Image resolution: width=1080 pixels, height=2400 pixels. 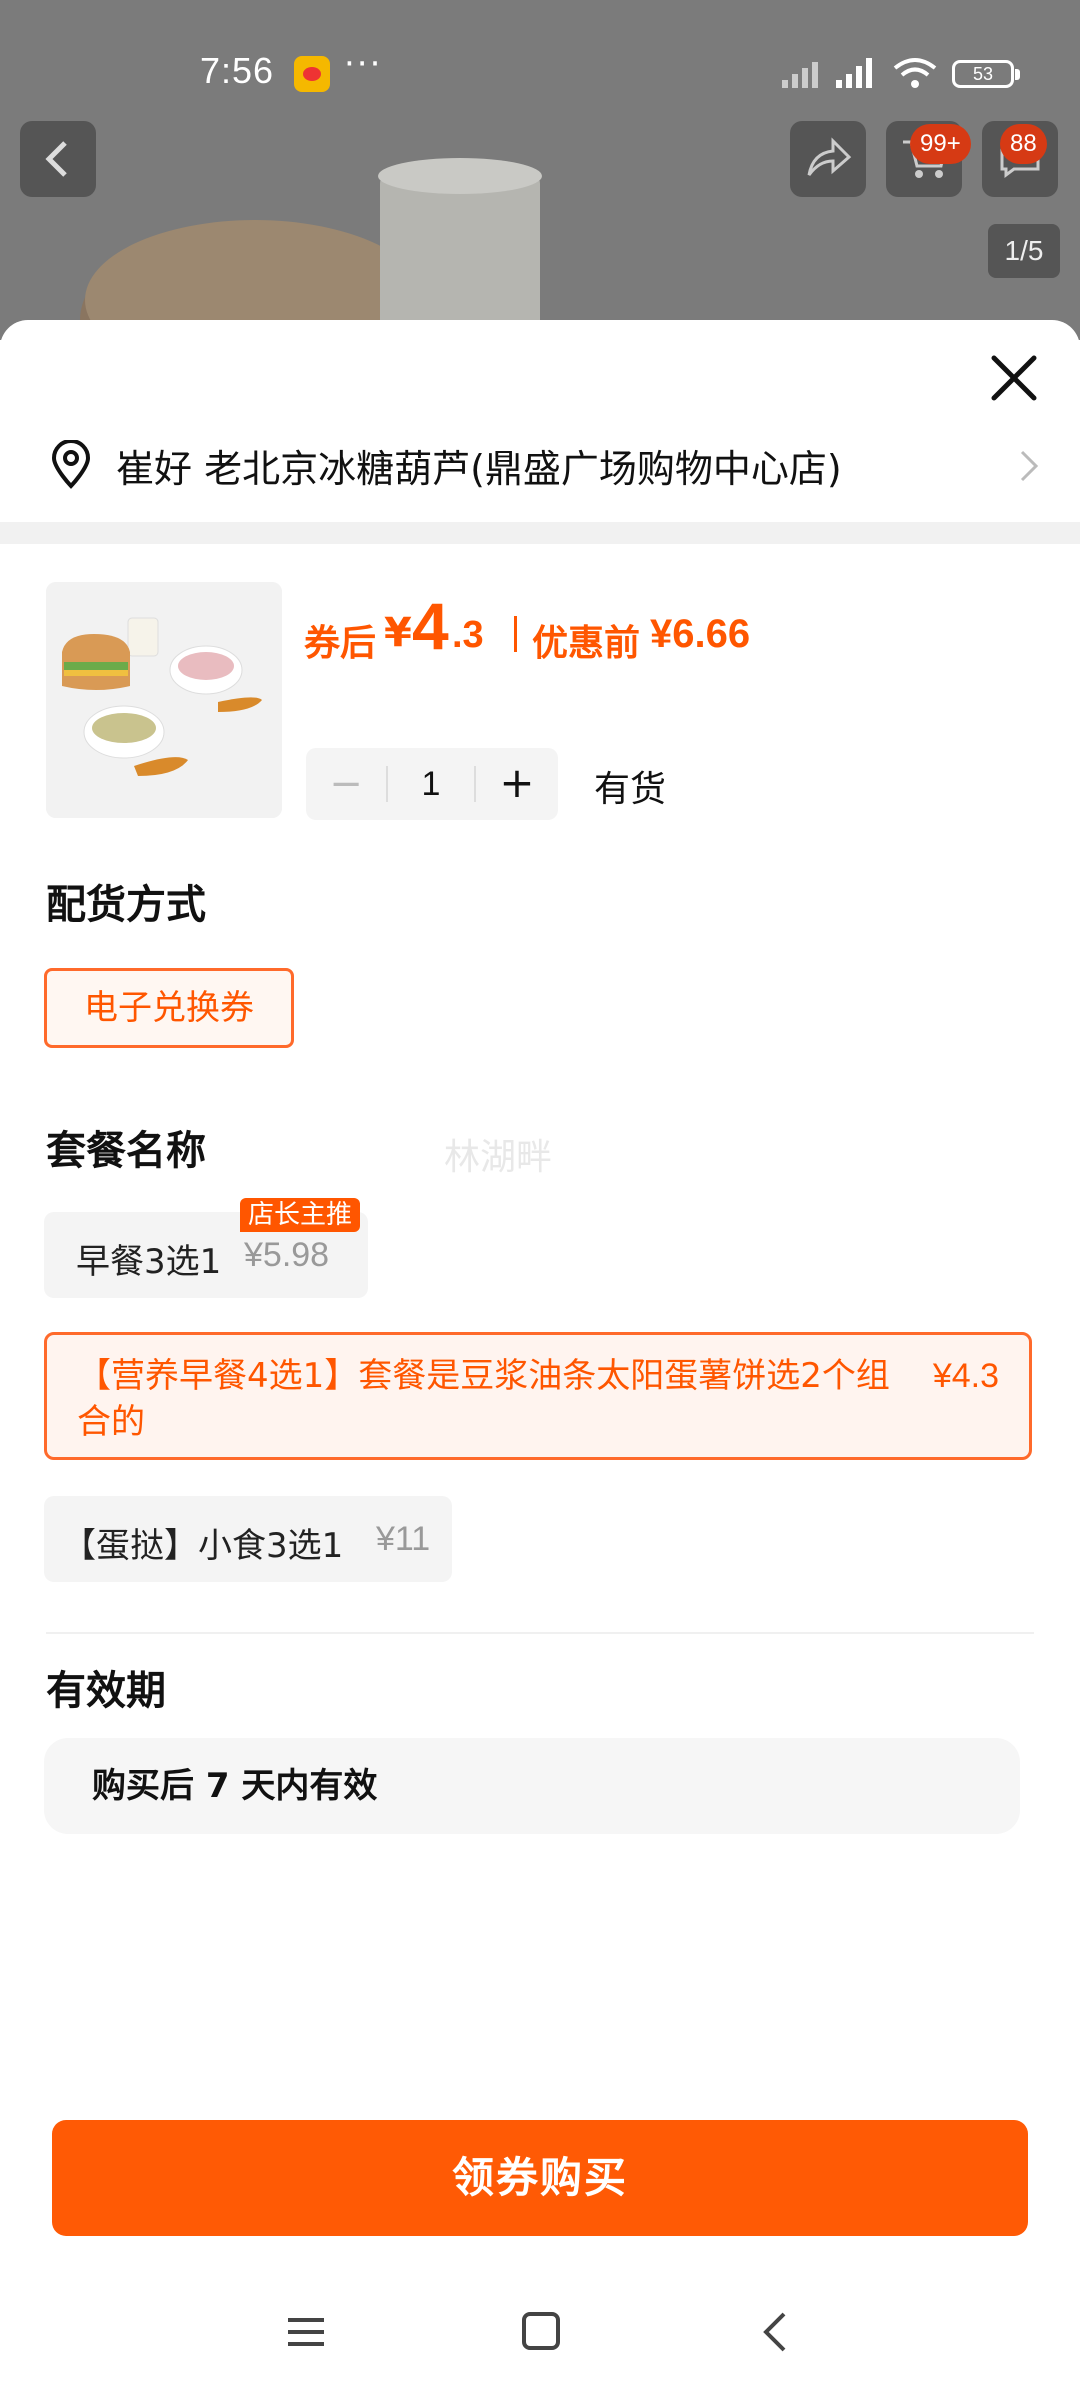 I want to click on system-navigation-bar, so click(x=540, y=2335).